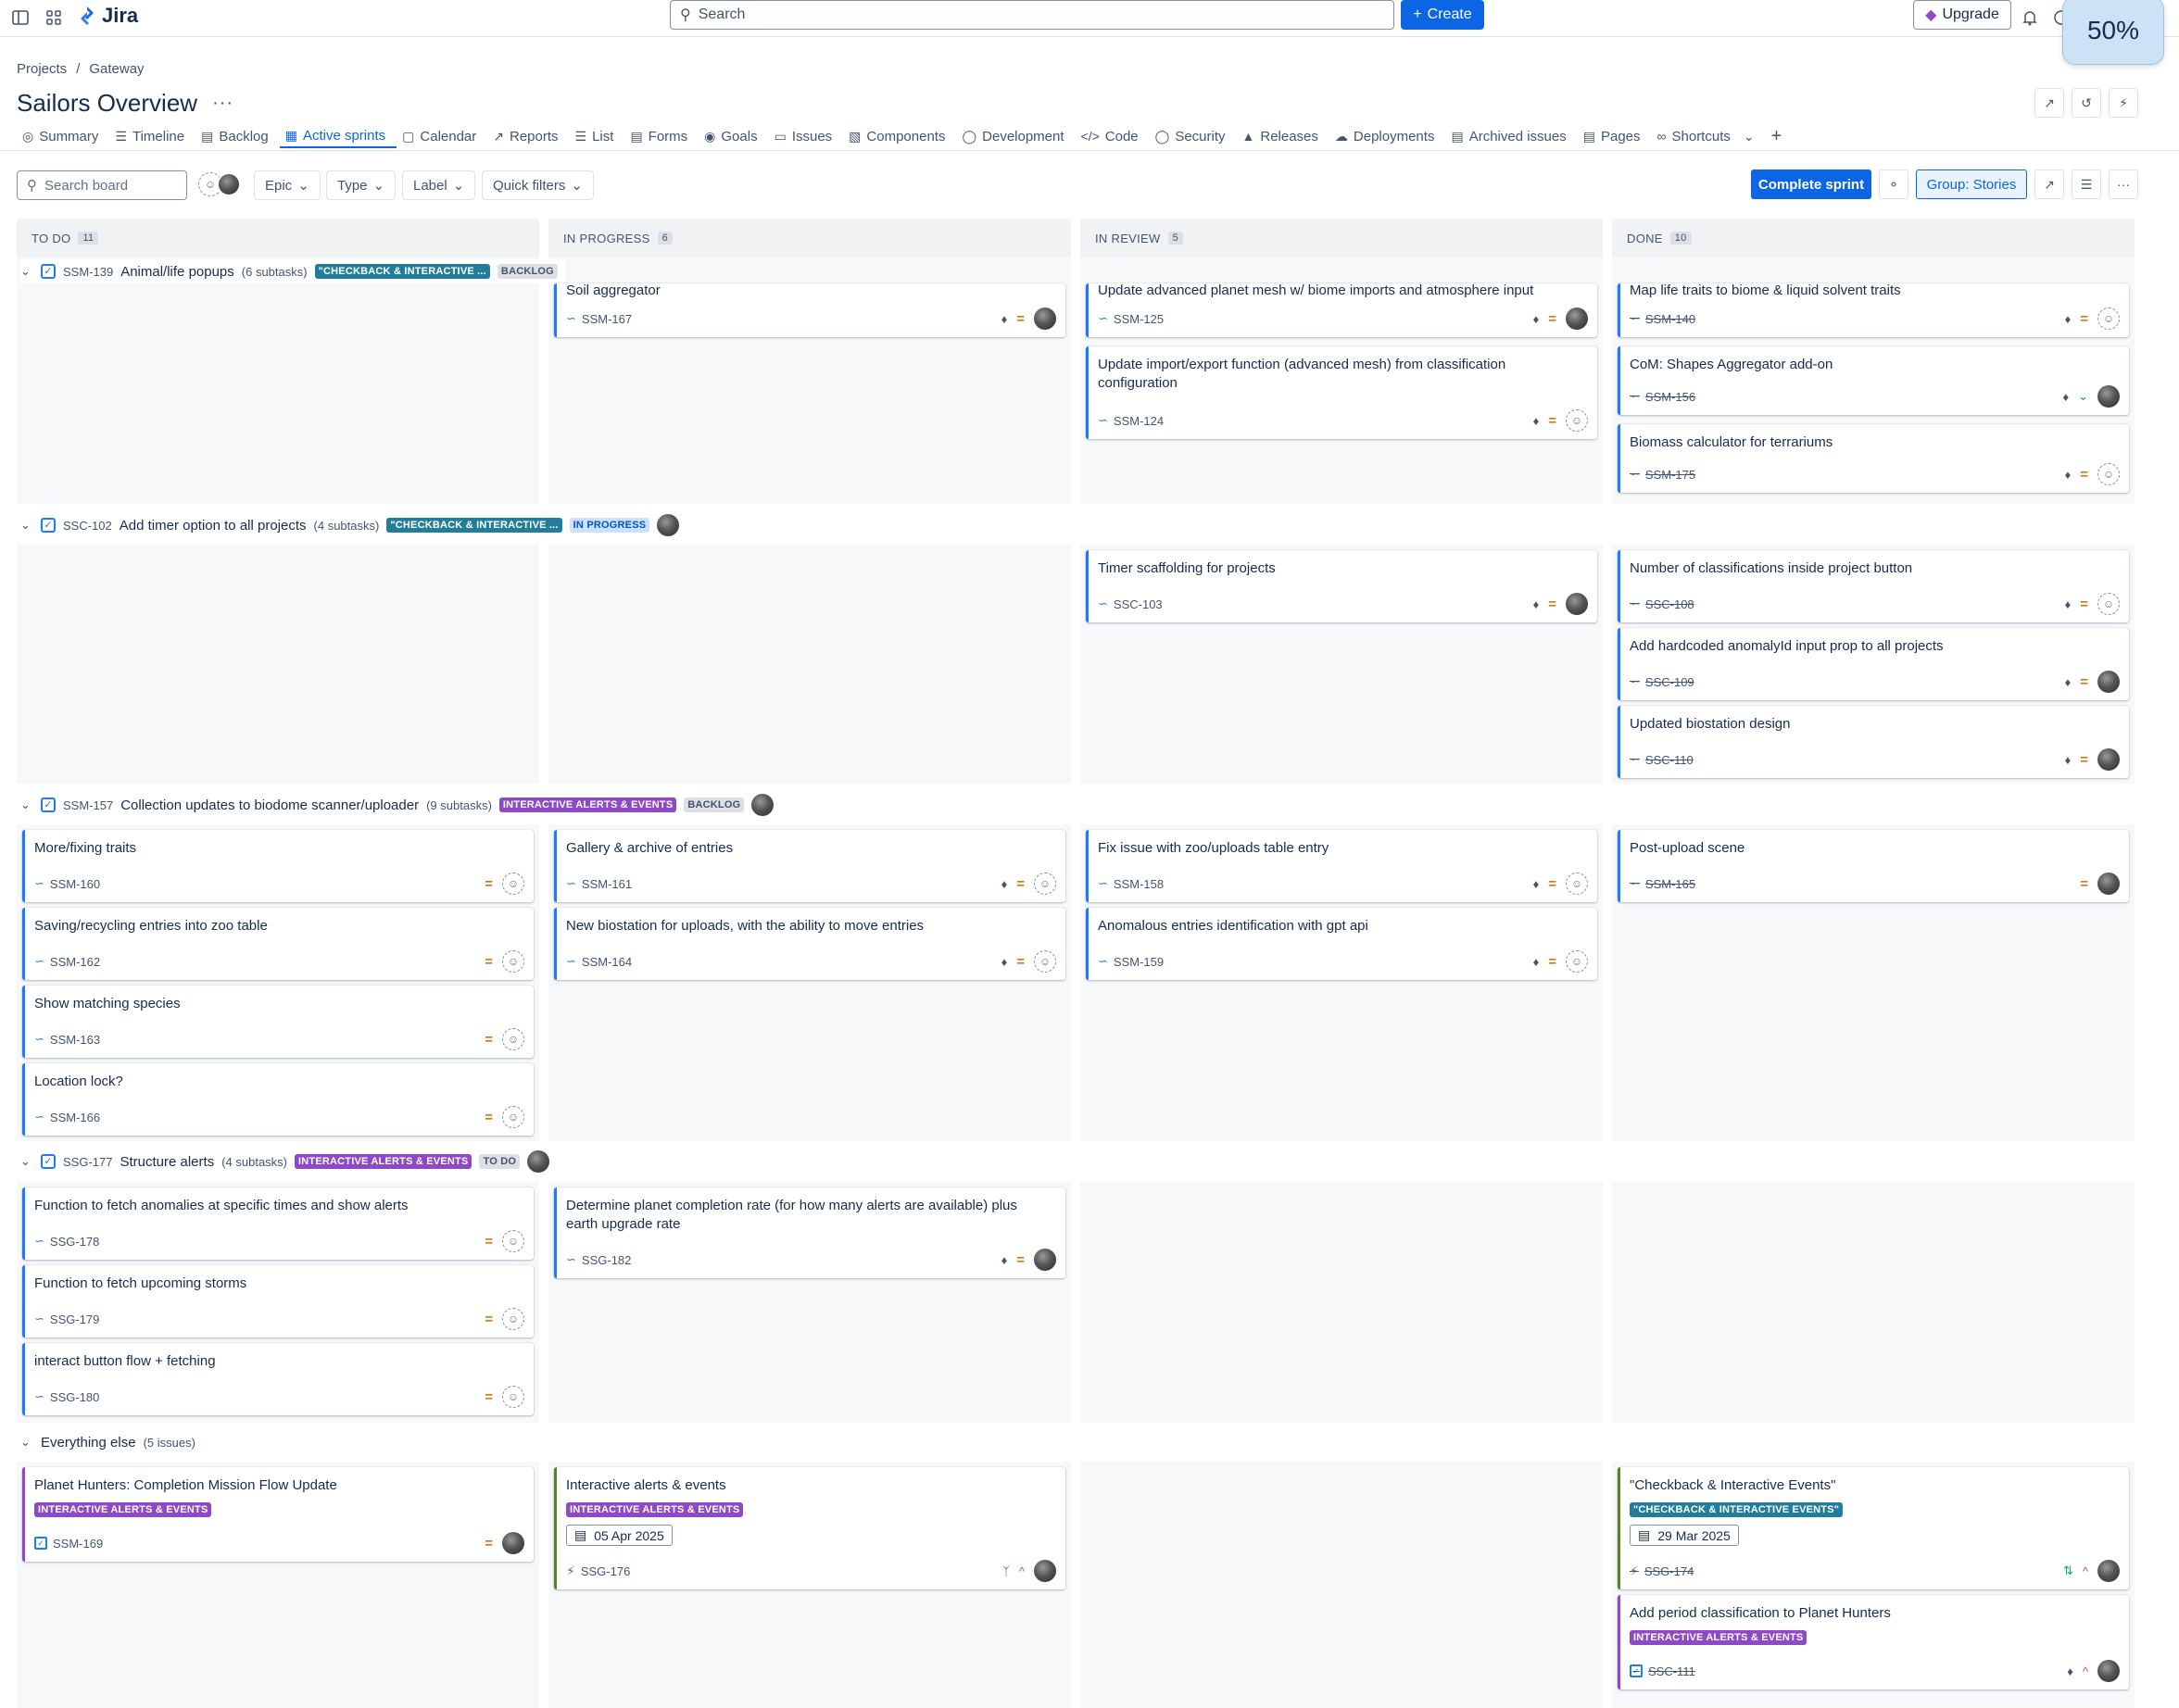  What do you see at coordinates (1669, 682) in the screenshot?
I see `card-key: SSC-109` at bounding box center [1669, 682].